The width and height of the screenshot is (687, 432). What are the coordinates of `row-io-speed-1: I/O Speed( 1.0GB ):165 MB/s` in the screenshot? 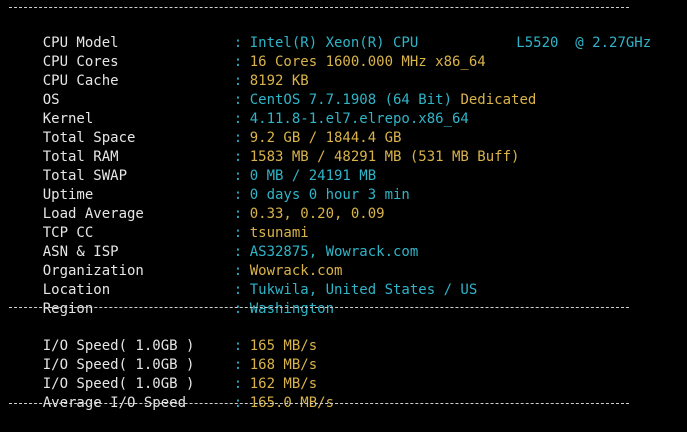 It's located at (163, 336).